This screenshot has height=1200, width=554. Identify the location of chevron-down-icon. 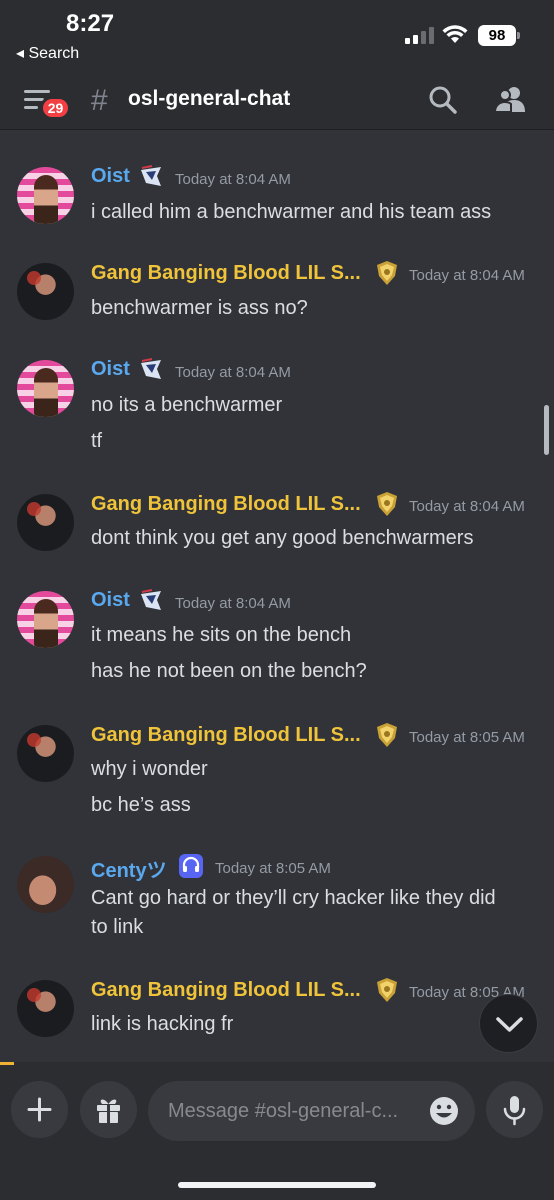
(509, 1024).